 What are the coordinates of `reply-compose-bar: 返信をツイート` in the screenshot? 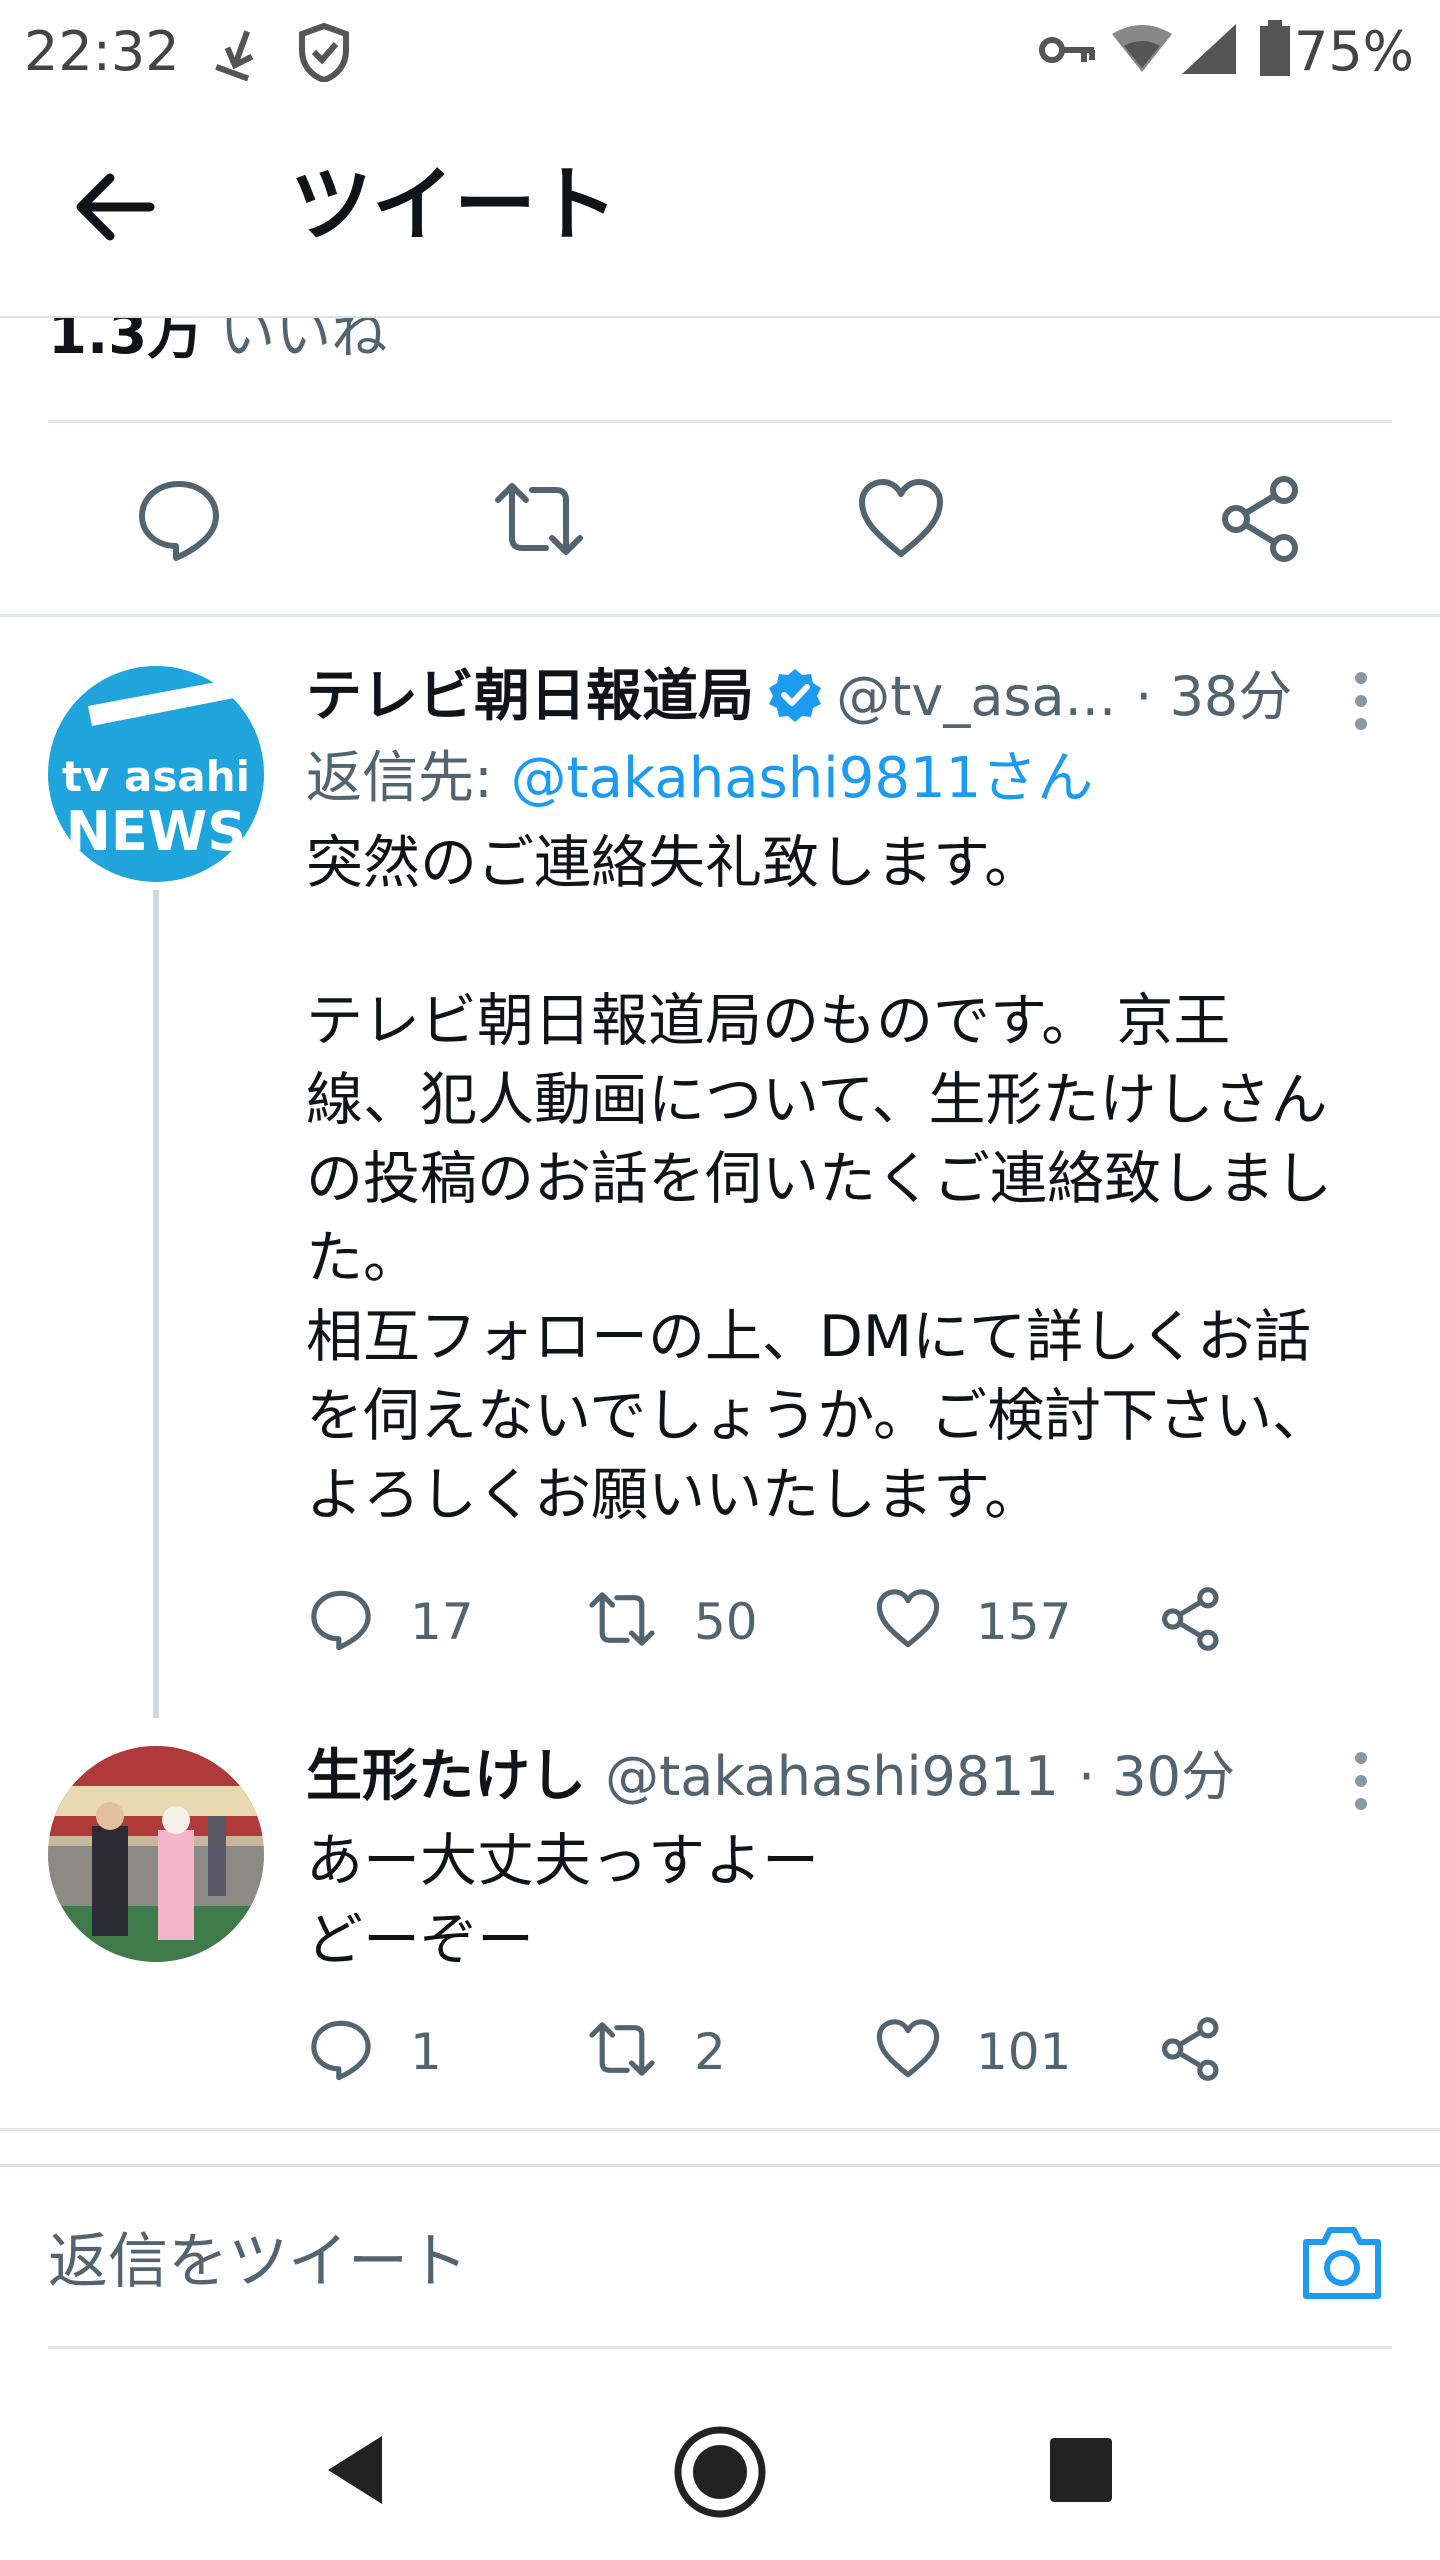 It's located at (720, 2258).